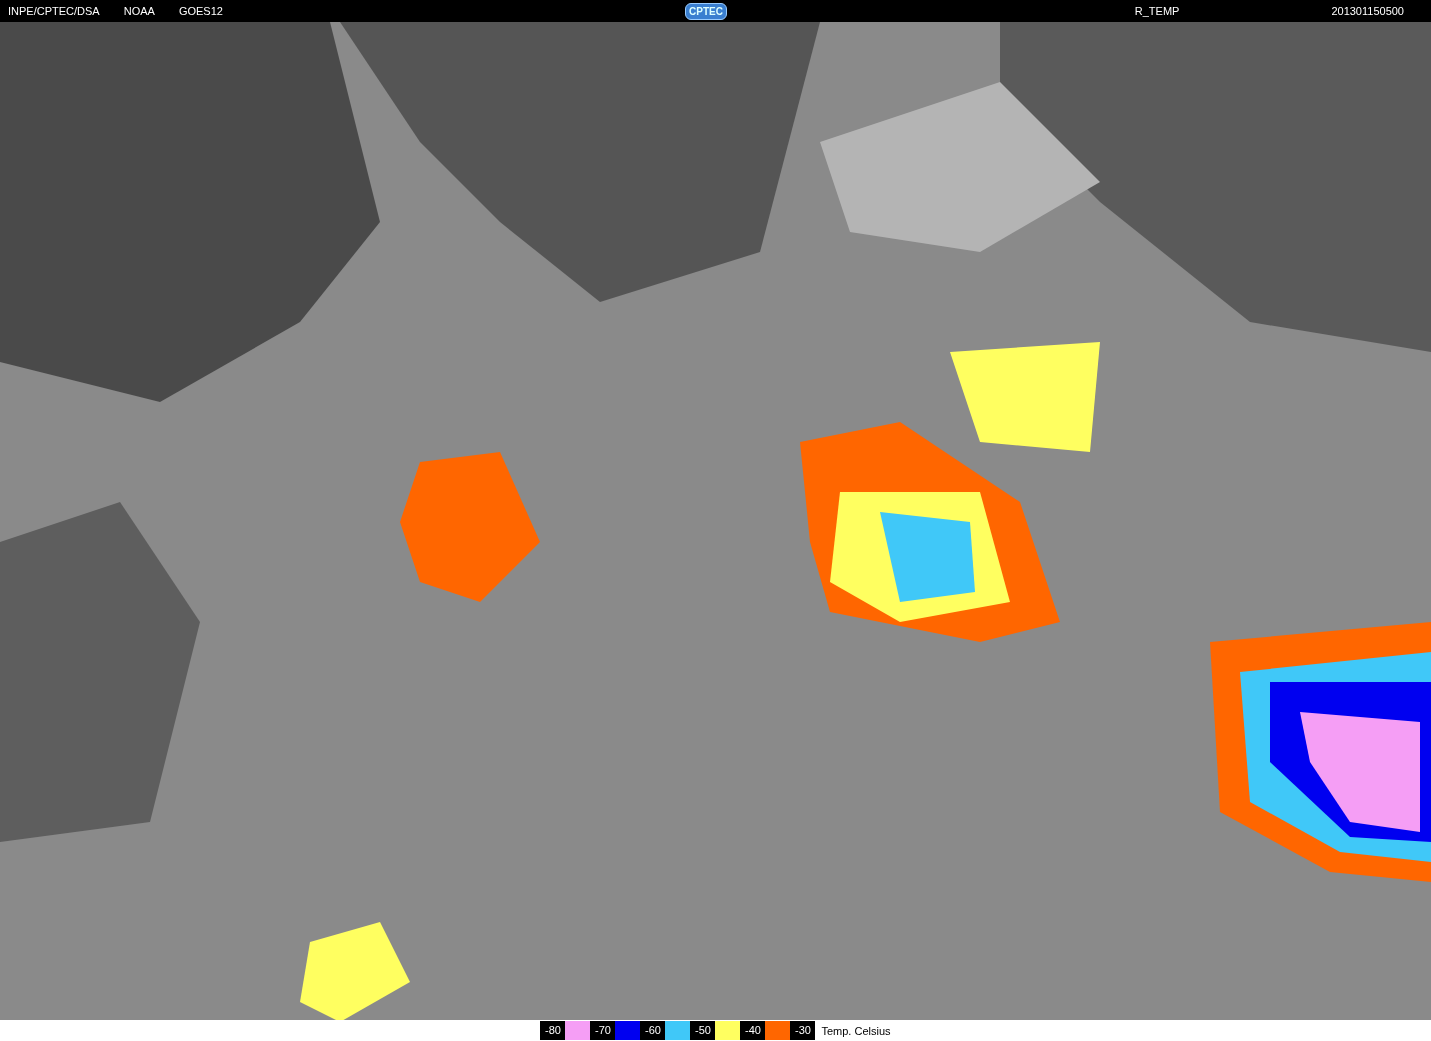  I want to click on legend-label: -60, so click(653, 1030).